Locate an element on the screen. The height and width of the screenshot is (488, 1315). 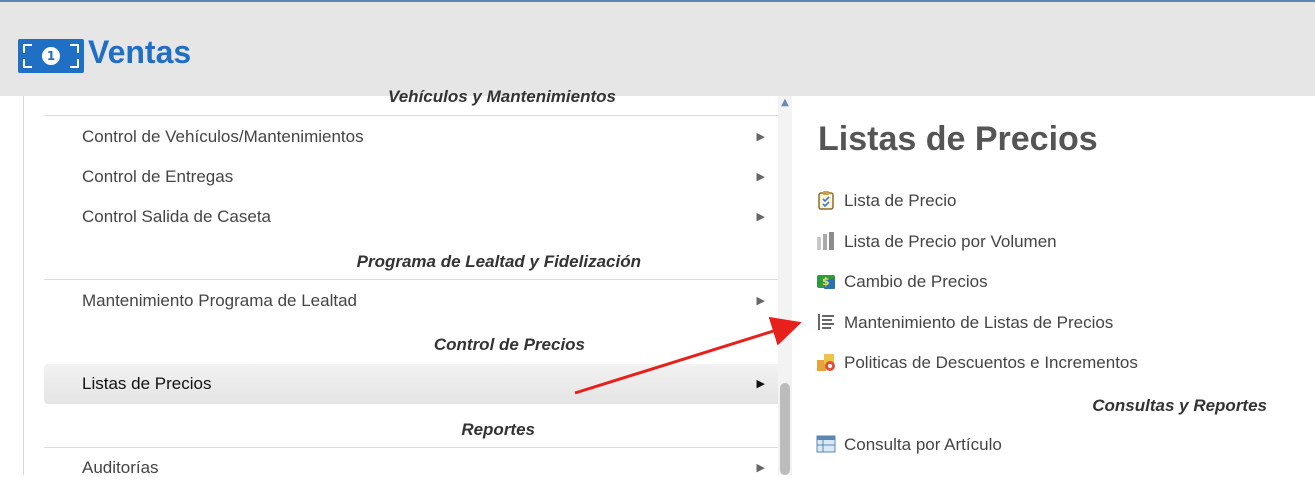
link-lista-precio-volumen: Lista de Precio por Volumen is located at coordinates (936, 242).